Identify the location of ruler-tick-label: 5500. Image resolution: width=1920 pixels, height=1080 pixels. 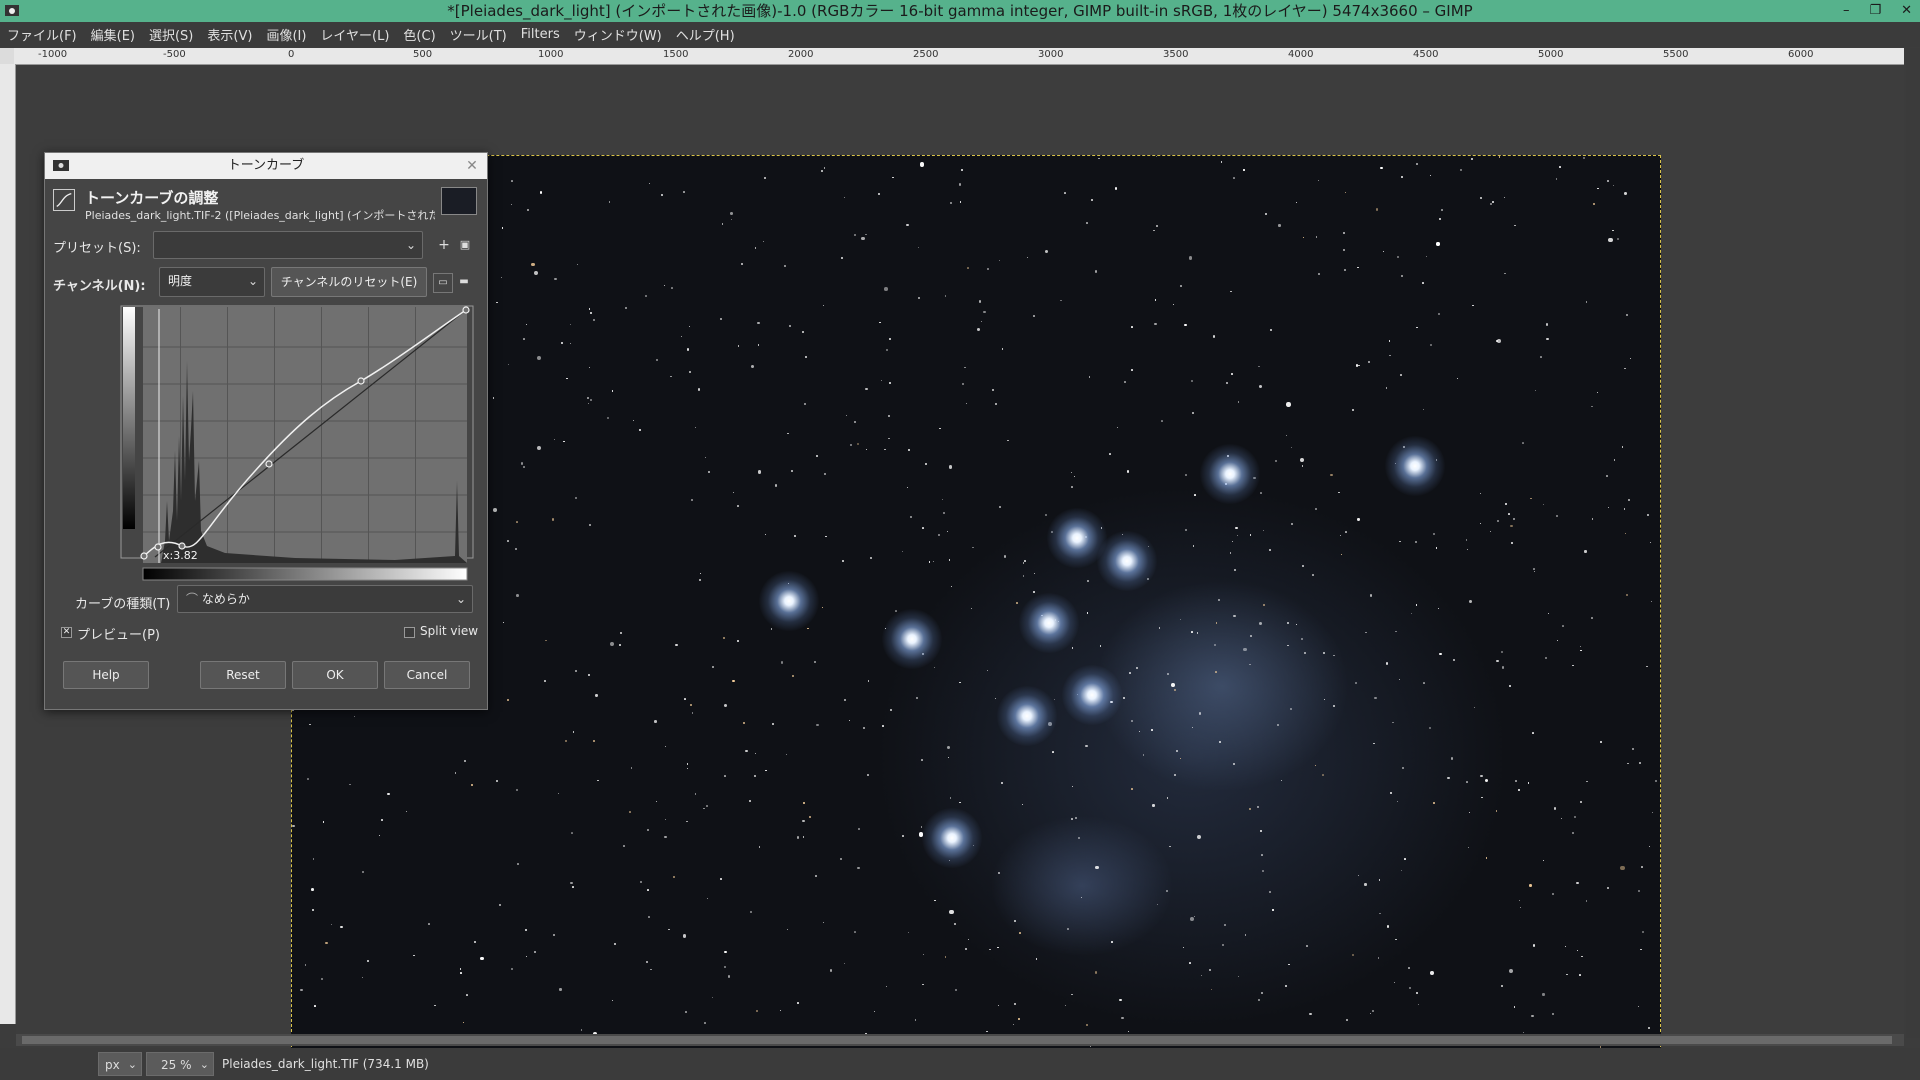
(1676, 54).